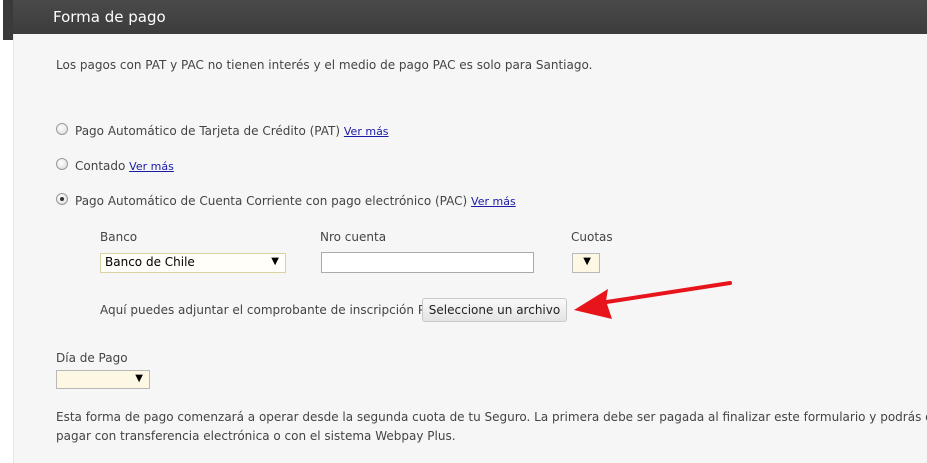  Describe the element at coordinates (62, 199) in the screenshot. I see `radio-pac` at that location.